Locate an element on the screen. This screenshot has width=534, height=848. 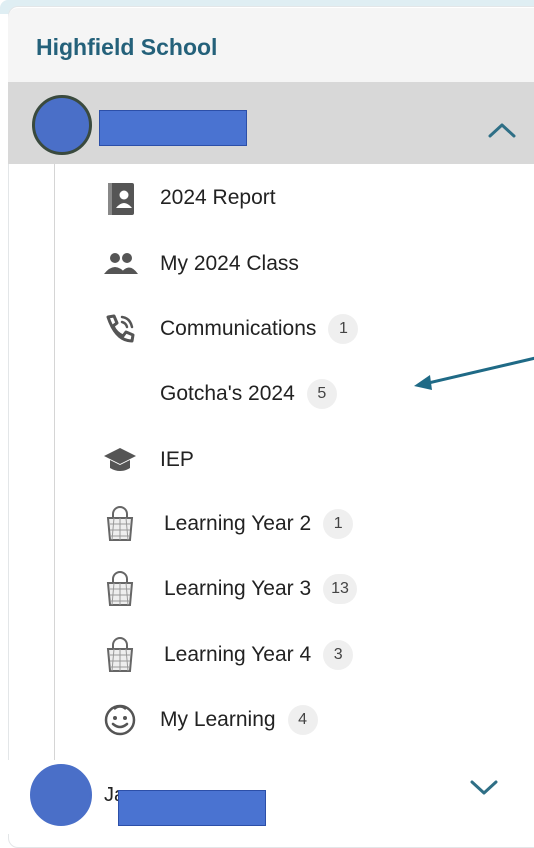
nav-label: IEP is located at coordinates (177, 459).